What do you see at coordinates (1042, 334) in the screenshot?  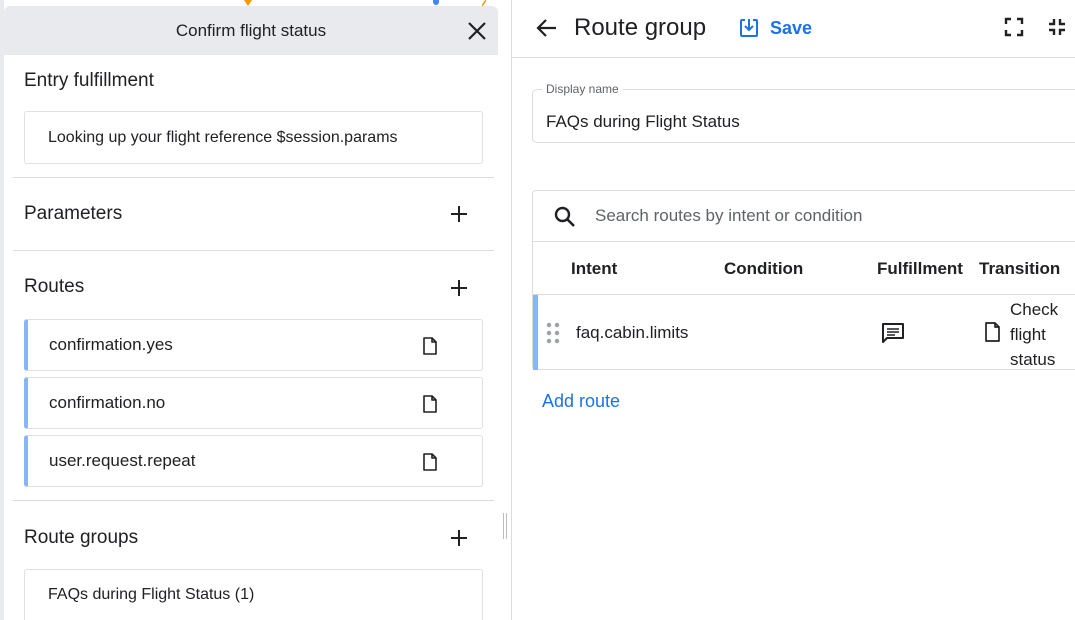 I see `row-transition: Check flight status` at bounding box center [1042, 334].